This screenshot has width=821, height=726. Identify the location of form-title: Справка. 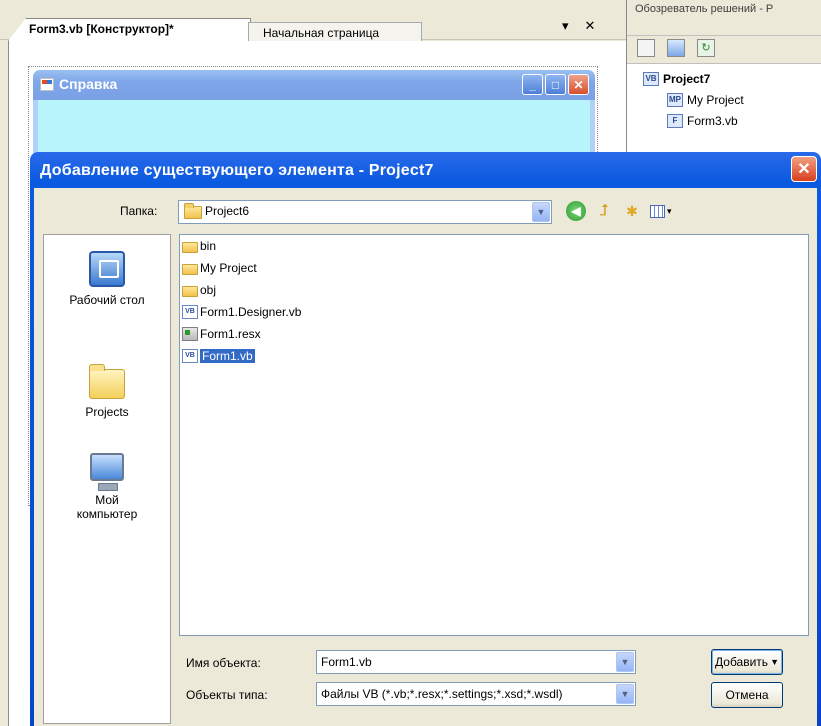
(88, 84).